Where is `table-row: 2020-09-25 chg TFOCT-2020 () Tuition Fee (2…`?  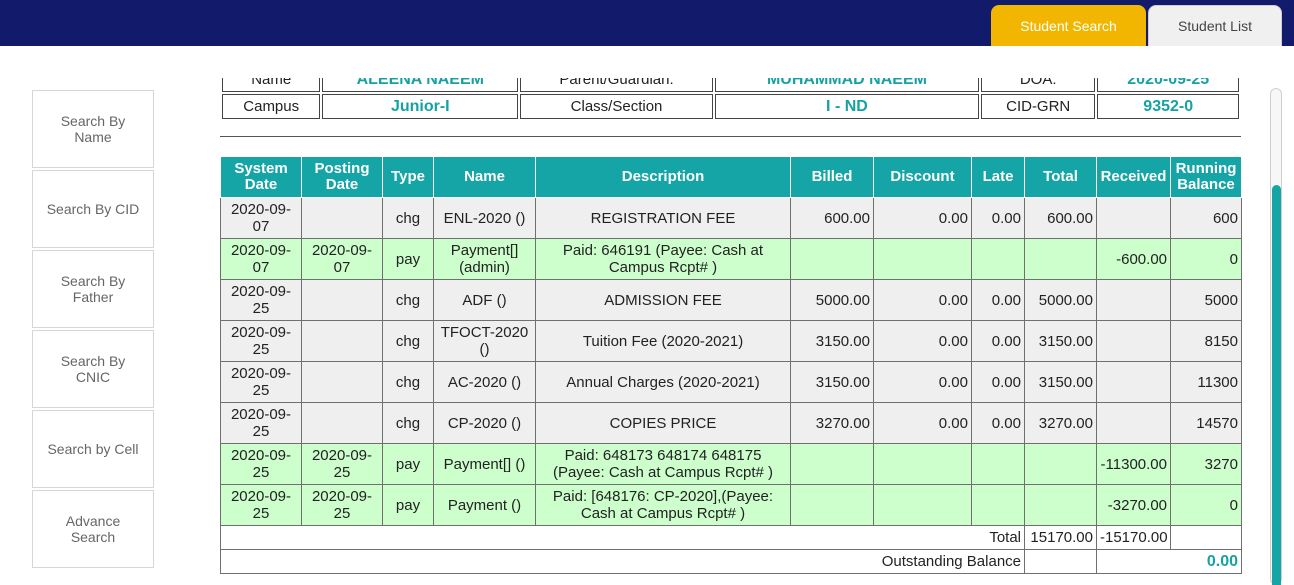 table-row: 2020-09-25 chg TFOCT-2020 () Tuition Fee (2… is located at coordinates (731, 341).